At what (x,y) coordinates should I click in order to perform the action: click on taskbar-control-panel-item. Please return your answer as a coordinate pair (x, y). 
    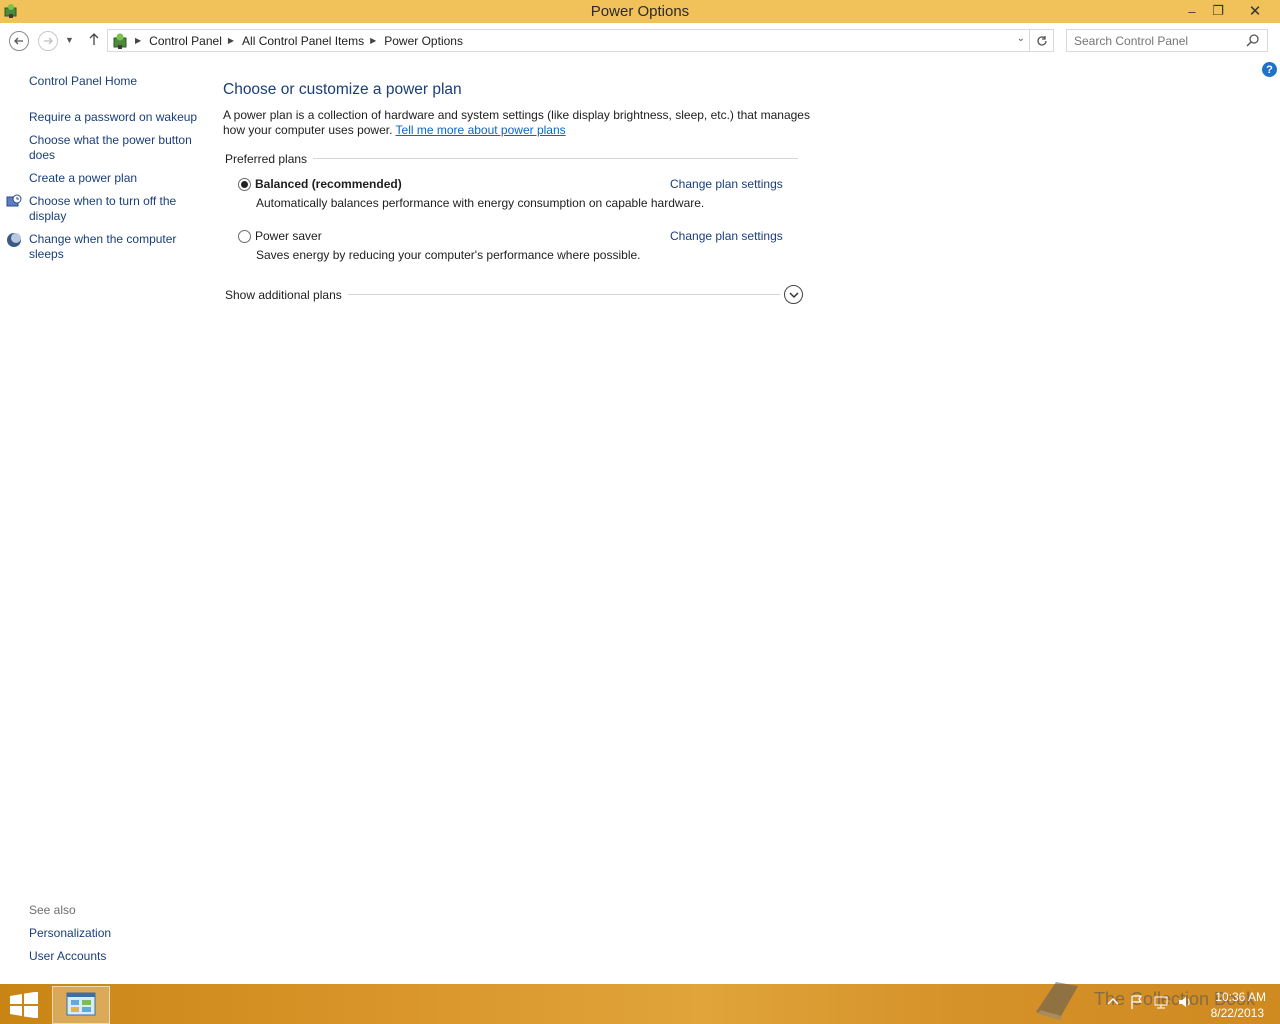
    Looking at the image, I should click on (81, 1005).